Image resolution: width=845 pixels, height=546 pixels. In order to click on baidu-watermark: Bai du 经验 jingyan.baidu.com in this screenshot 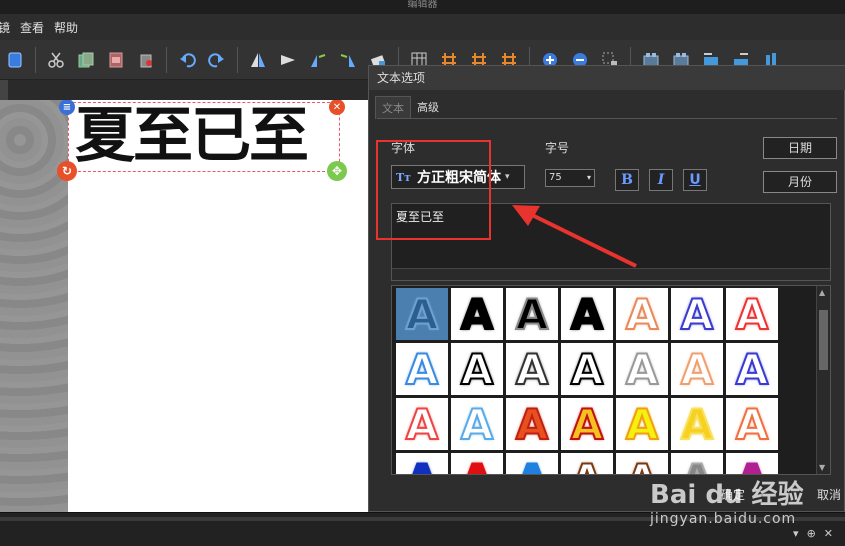, I will do `click(745, 500)`.